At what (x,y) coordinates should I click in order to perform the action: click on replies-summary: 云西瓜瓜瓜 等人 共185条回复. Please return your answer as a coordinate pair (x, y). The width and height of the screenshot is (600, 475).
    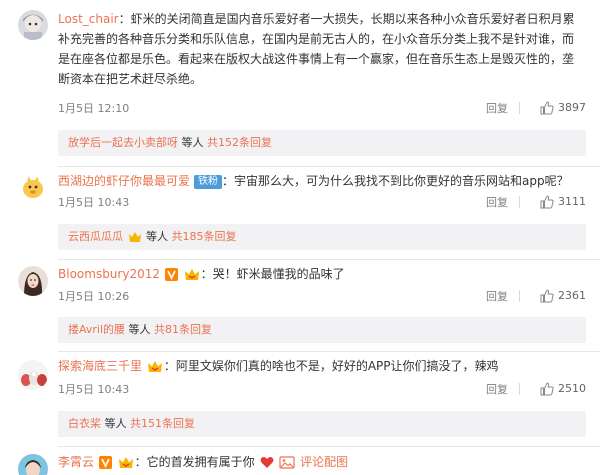
    Looking at the image, I should click on (322, 237).